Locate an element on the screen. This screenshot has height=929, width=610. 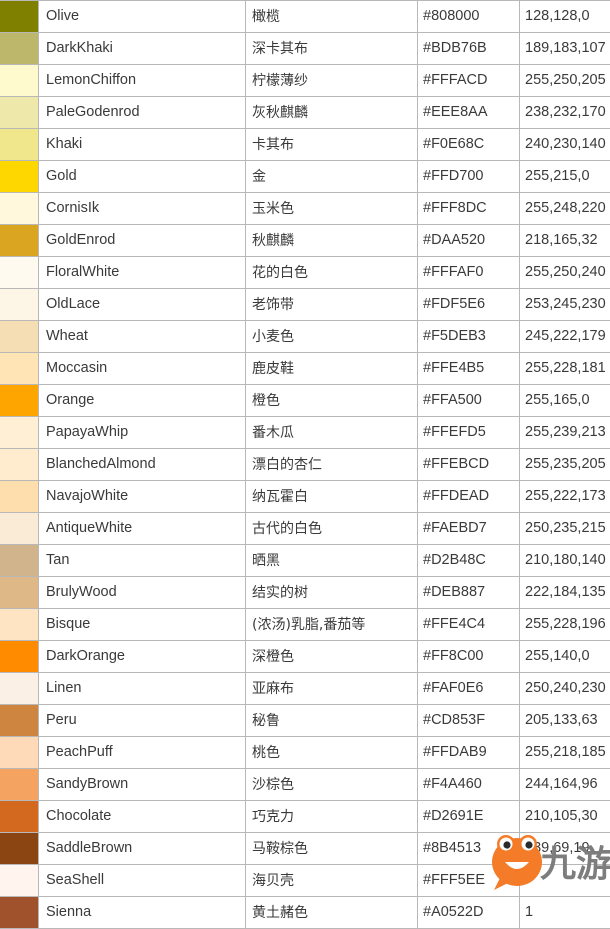
table-row: DarkKhaki深卡其布#BDB76B189,183,107 is located at coordinates (305, 49).